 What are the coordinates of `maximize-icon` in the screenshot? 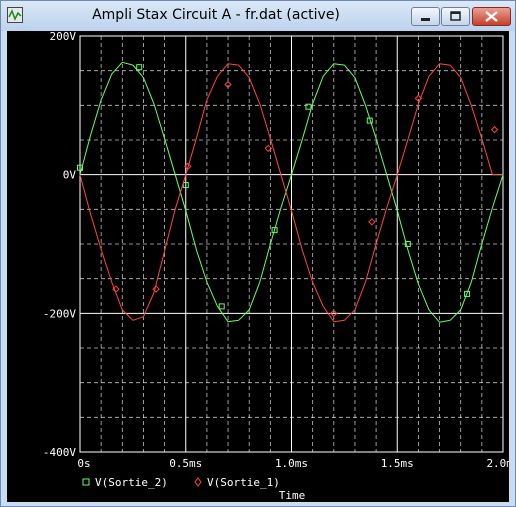 It's located at (455, 16).